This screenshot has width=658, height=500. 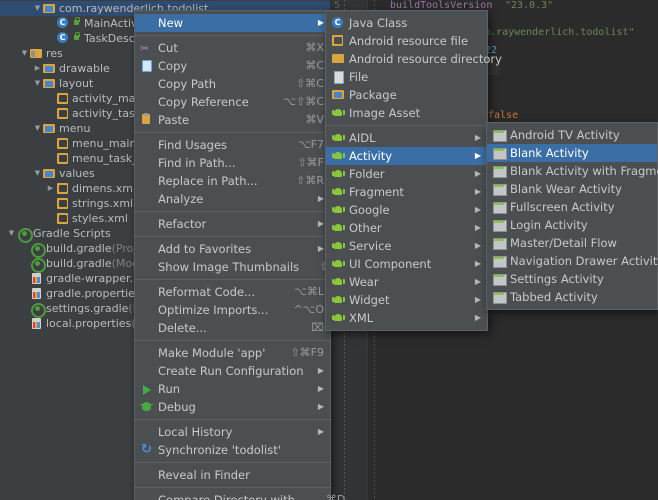 I want to click on context-menu-item-make-module-app: Make Module 'app' ⇧⌘F9, so click(x=232, y=353).